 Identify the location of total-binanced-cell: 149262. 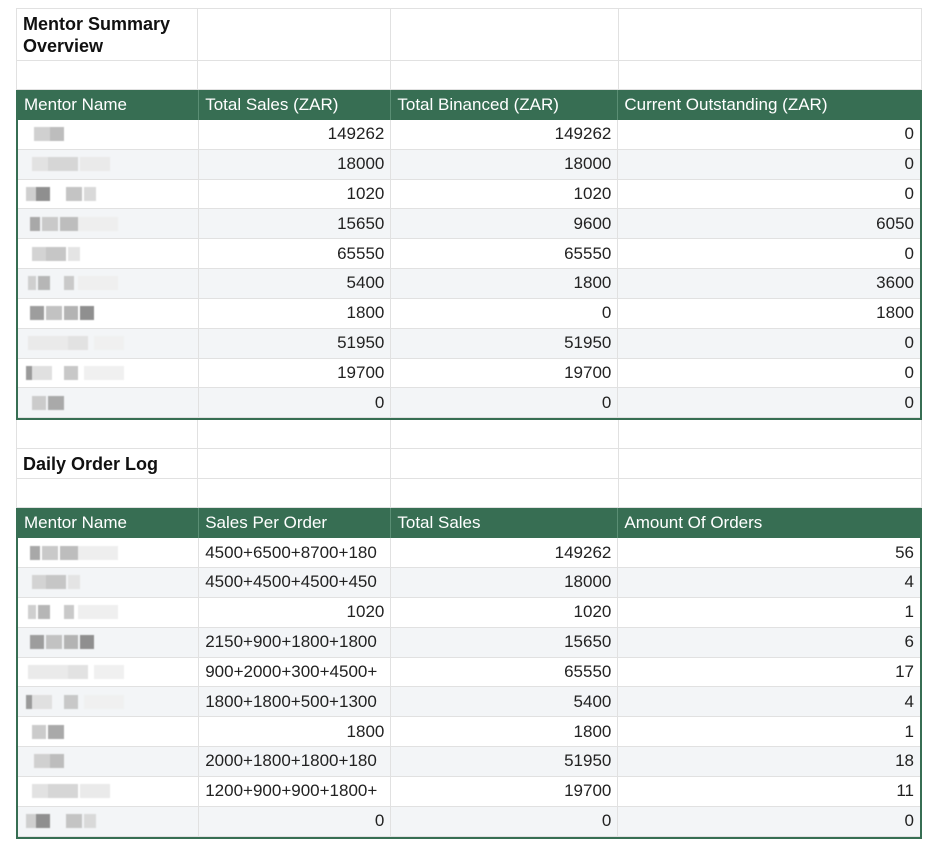
(505, 134).